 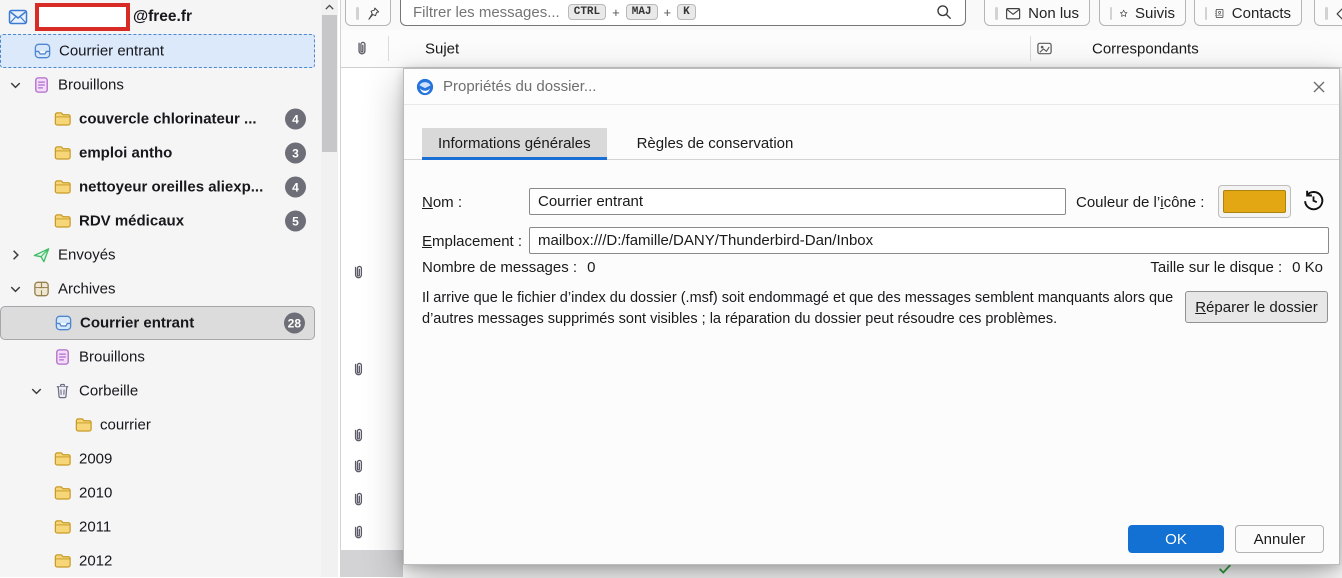 I want to click on ok-button: OK, so click(x=1176, y=539).